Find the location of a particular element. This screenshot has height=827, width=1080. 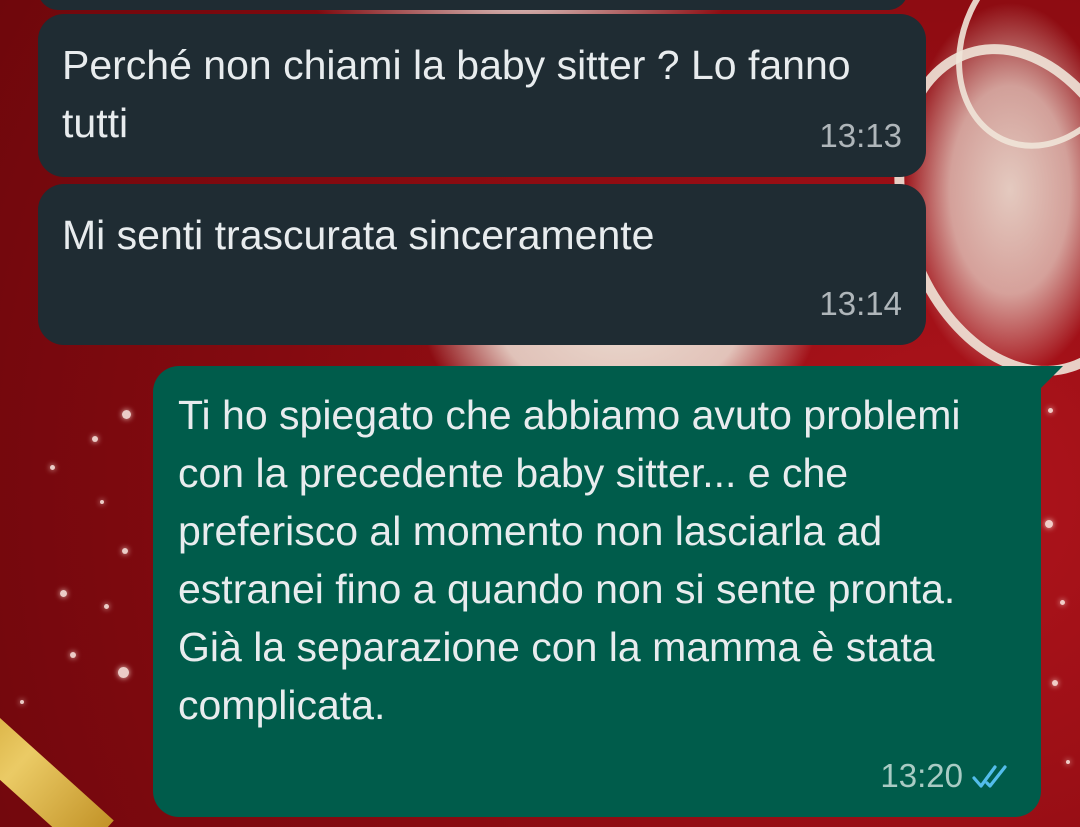

message-timestamp: 13:14 is located at coordinates (860, 303).